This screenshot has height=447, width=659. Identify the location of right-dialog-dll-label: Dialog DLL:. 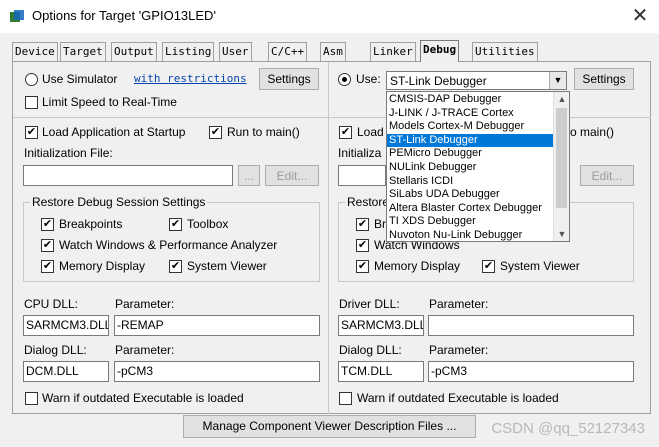
(370, 350).